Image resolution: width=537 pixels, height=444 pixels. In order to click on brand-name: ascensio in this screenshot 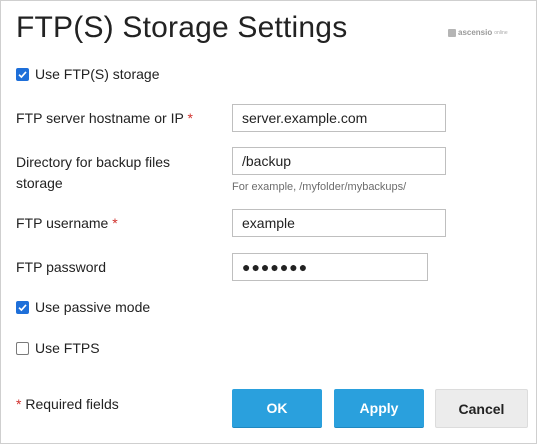, I will do `click(475, 32)`.